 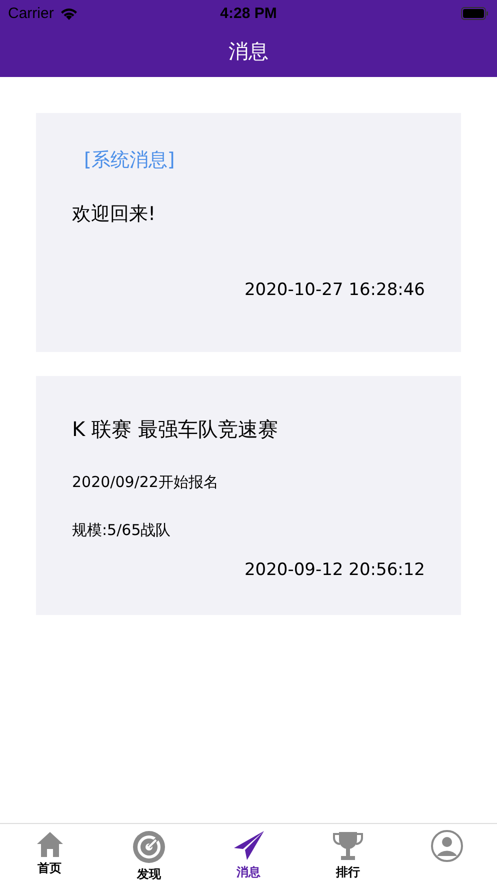 What do you see at coordinates (334, 570) in the screenshot?
I see `message-time: 2020-09-12 20:56:12` at bounding box center [334, 570].